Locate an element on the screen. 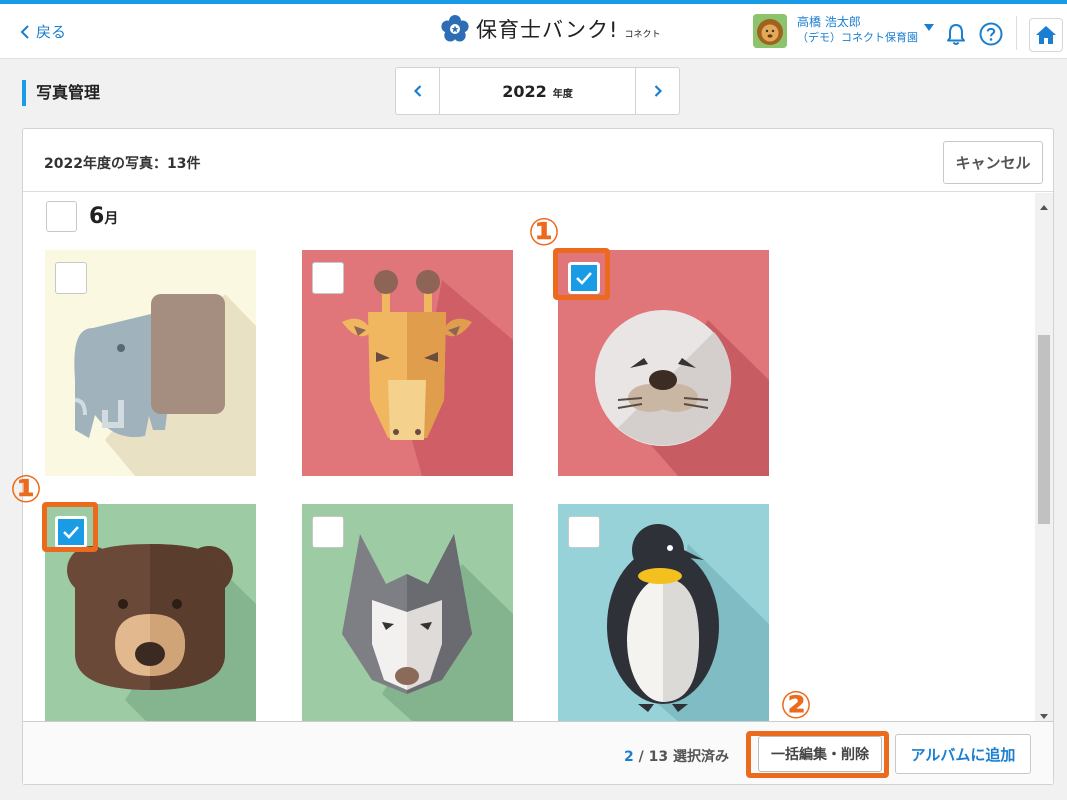 The height and width of the screenshot is (800, 1067). photo-count: 2022年度の写真：13件 is located at coordinates (122, 164).